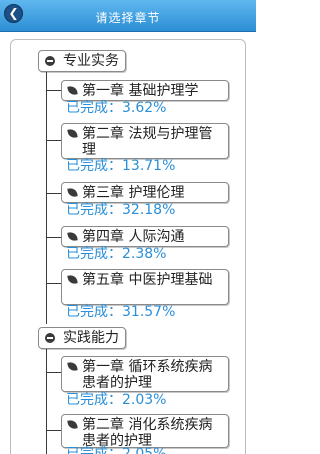  Describe the element at coordinates (116, 108) in the screenshot. I see `chapter-progress: 已完成：3.62%` at that location.